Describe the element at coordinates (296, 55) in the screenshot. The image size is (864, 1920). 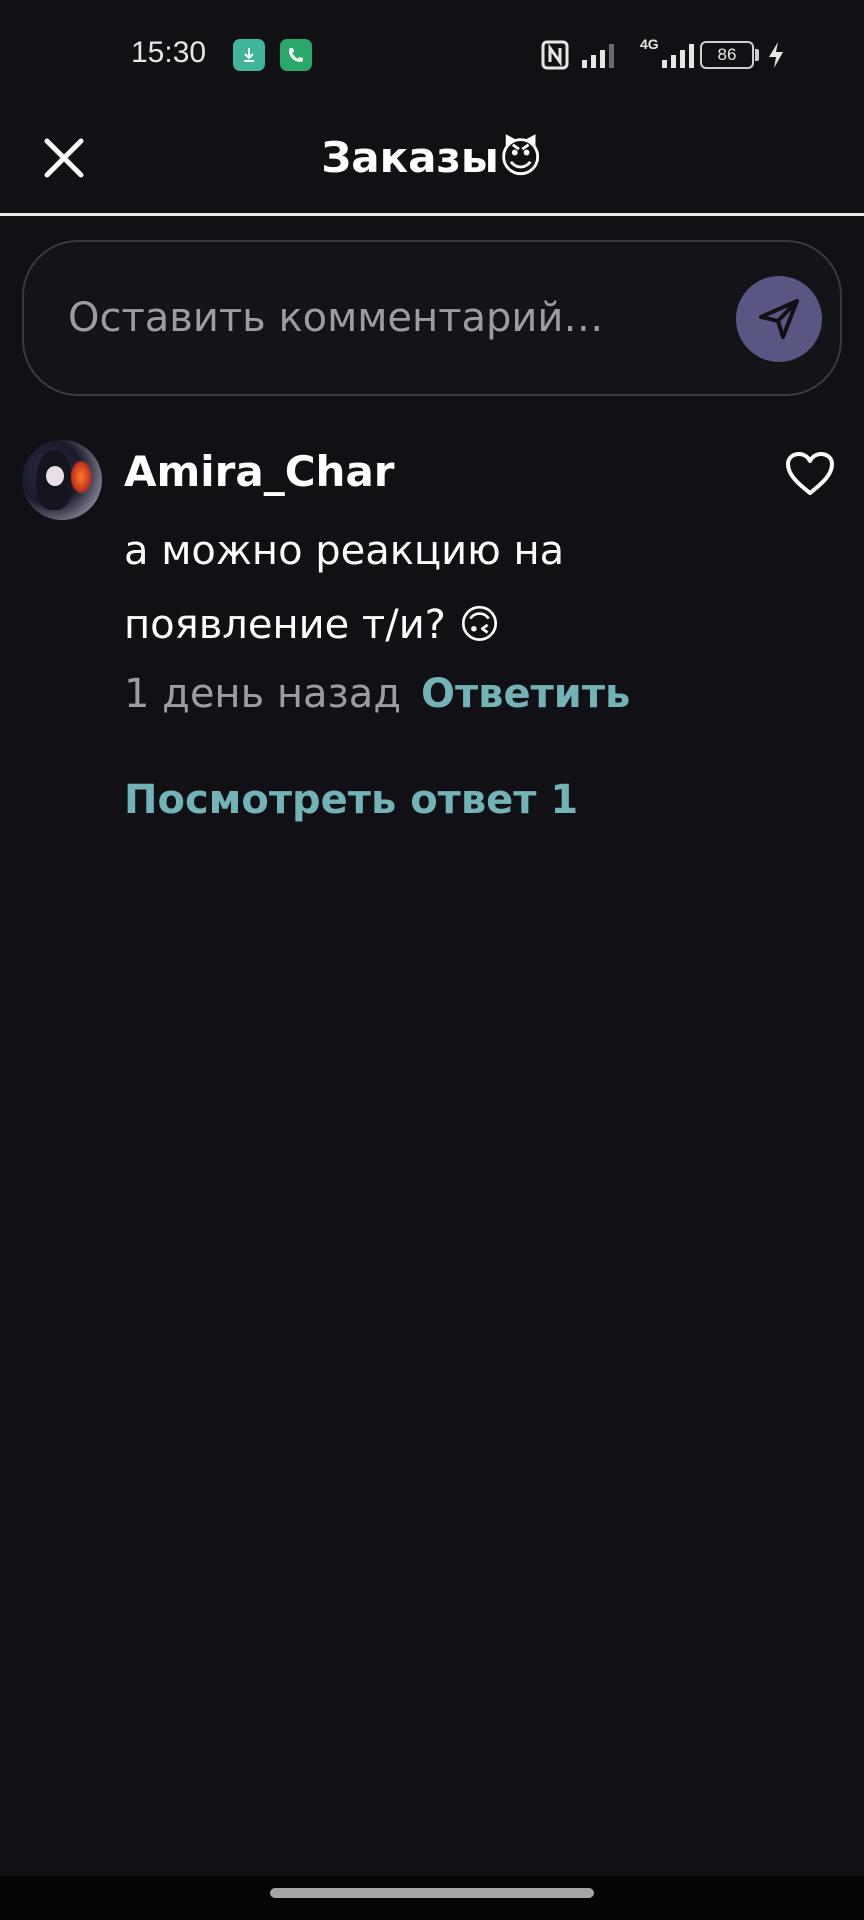
I see `phone-icon` at that location.